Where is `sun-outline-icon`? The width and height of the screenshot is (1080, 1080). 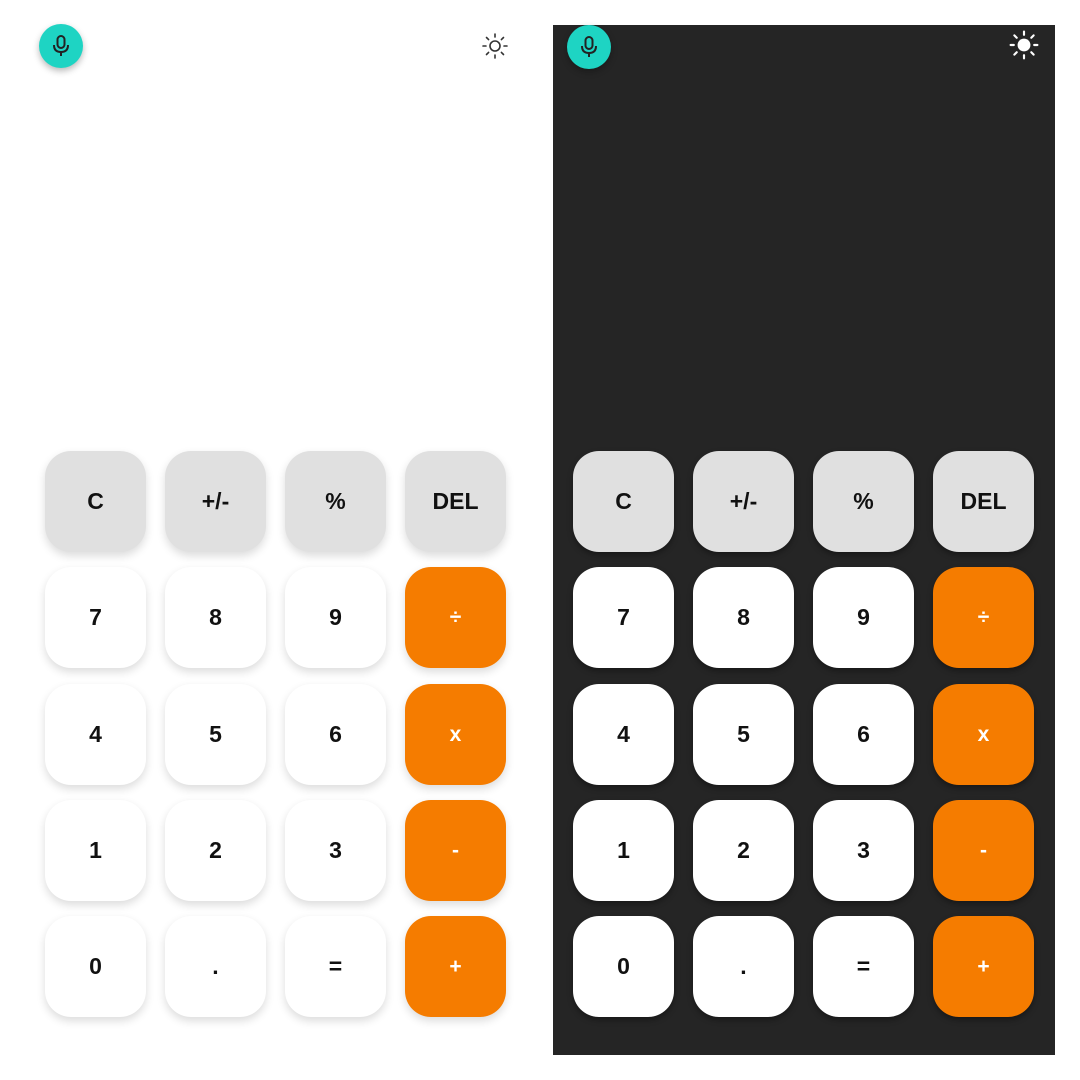
sun-outline-icon is located at coordinates (495, 46).